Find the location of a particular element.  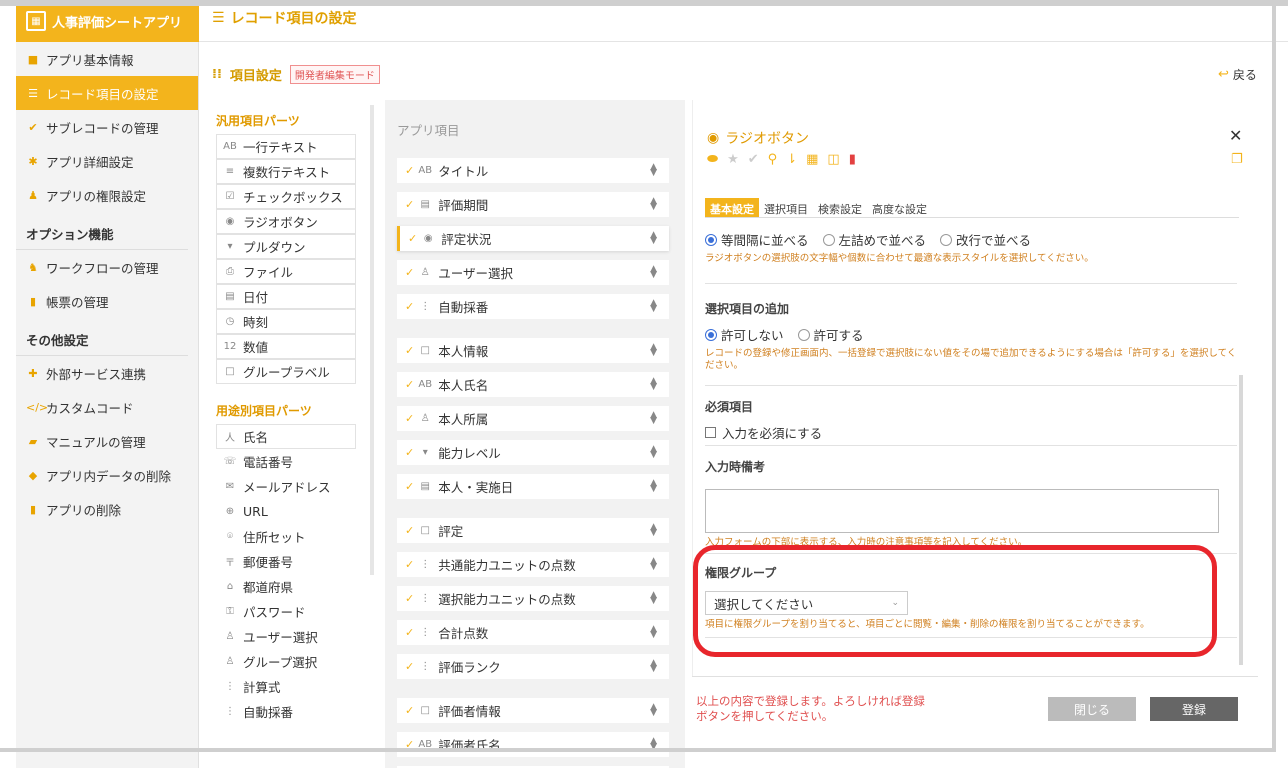

sidebar-item-basic-info: ■ アプリ基本情報 is located at coordinates (107, 59).